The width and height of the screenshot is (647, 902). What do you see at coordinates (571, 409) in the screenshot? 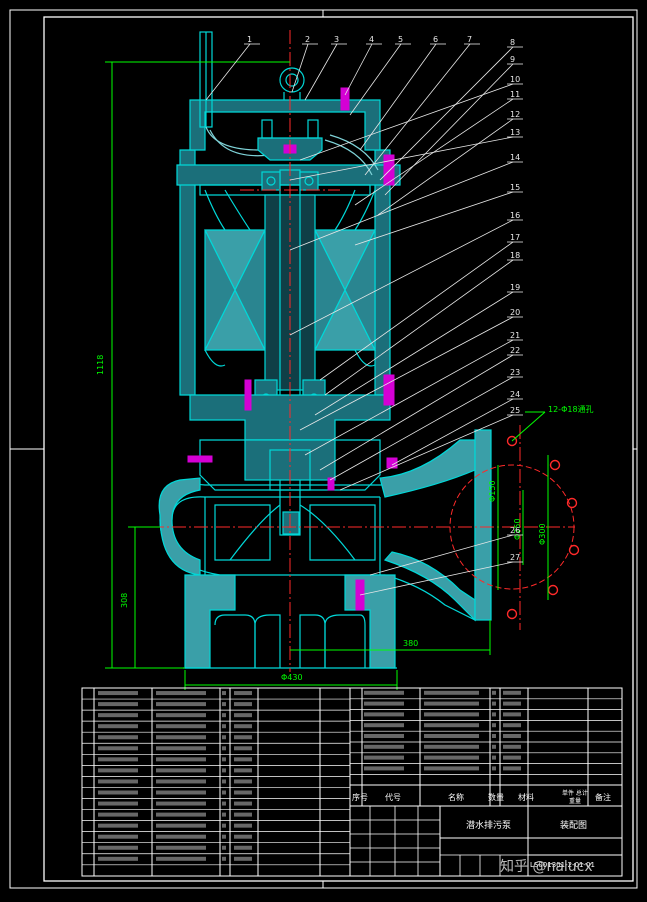
I see `dim-flange-note: 12-Φ18通孔` at bounding box center [571, 409].